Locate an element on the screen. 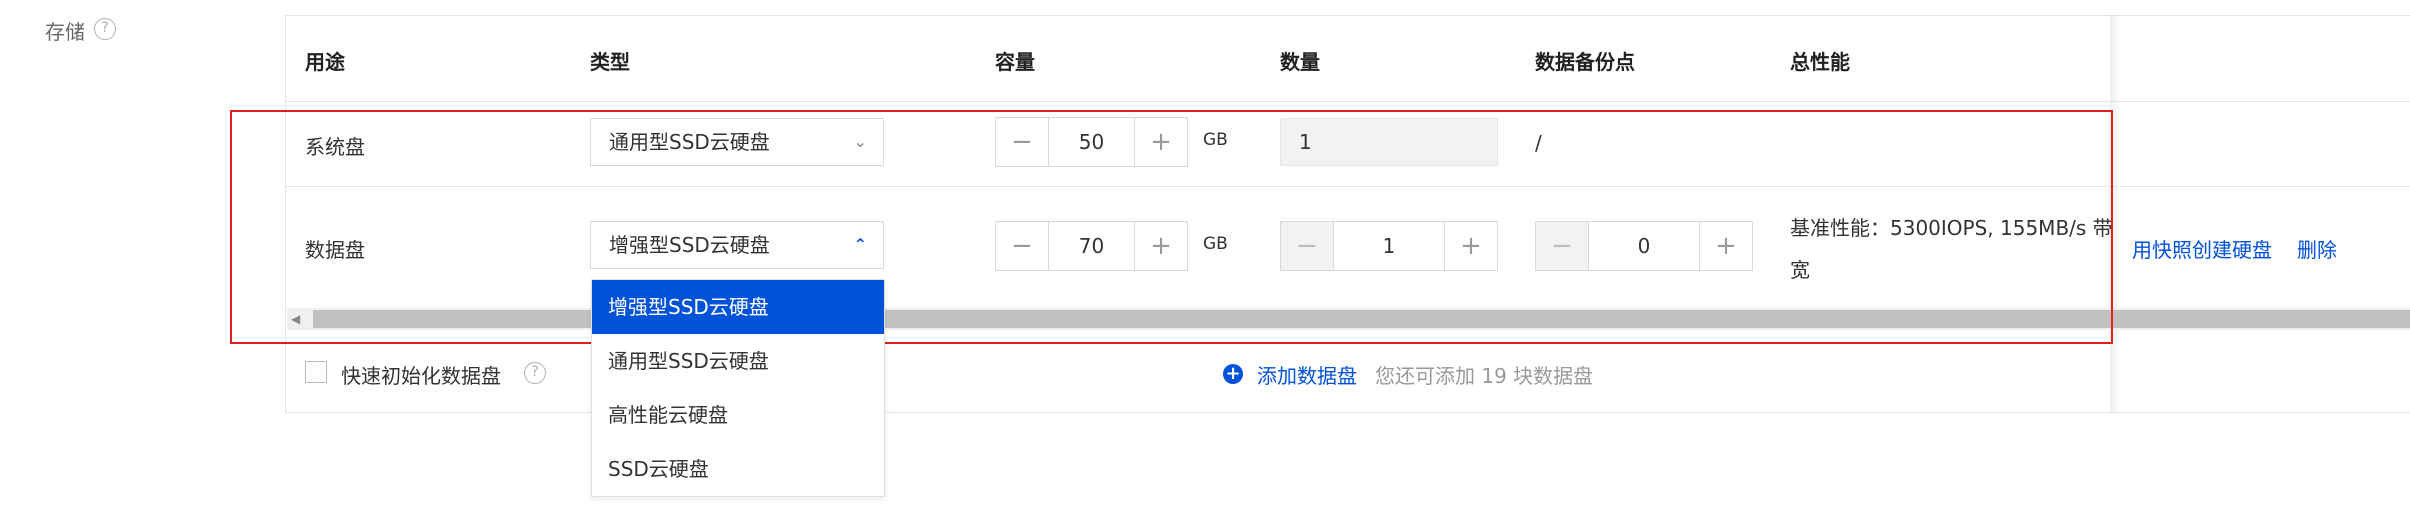 Image resolution: width=2410 pixels, height=524 pixels. storage-label: 存储 is located at coordinates (65, 32).